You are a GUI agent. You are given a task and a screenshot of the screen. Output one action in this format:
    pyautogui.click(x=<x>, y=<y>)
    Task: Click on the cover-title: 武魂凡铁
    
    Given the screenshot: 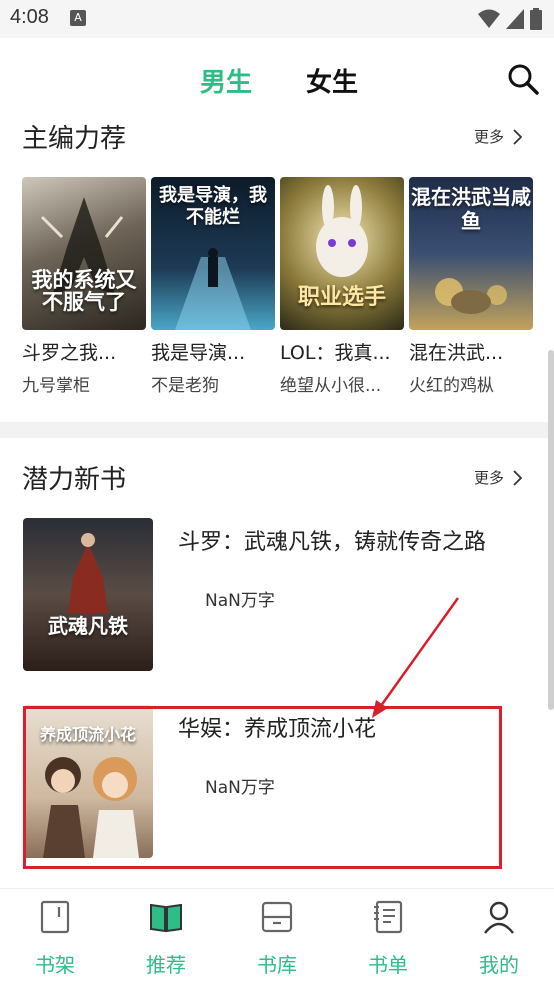 What is the action you would take?
    pyautogui.click(x=88, y=626)
    